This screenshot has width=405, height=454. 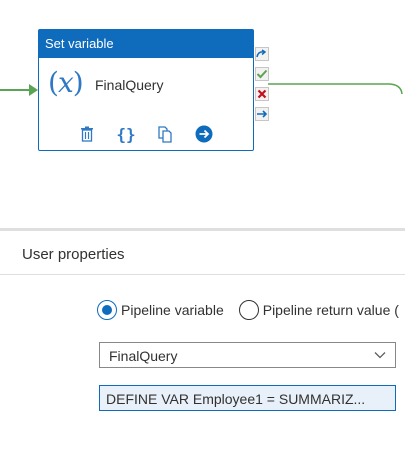 I want to click on activity-output-ports, so click(x=262, y=87).